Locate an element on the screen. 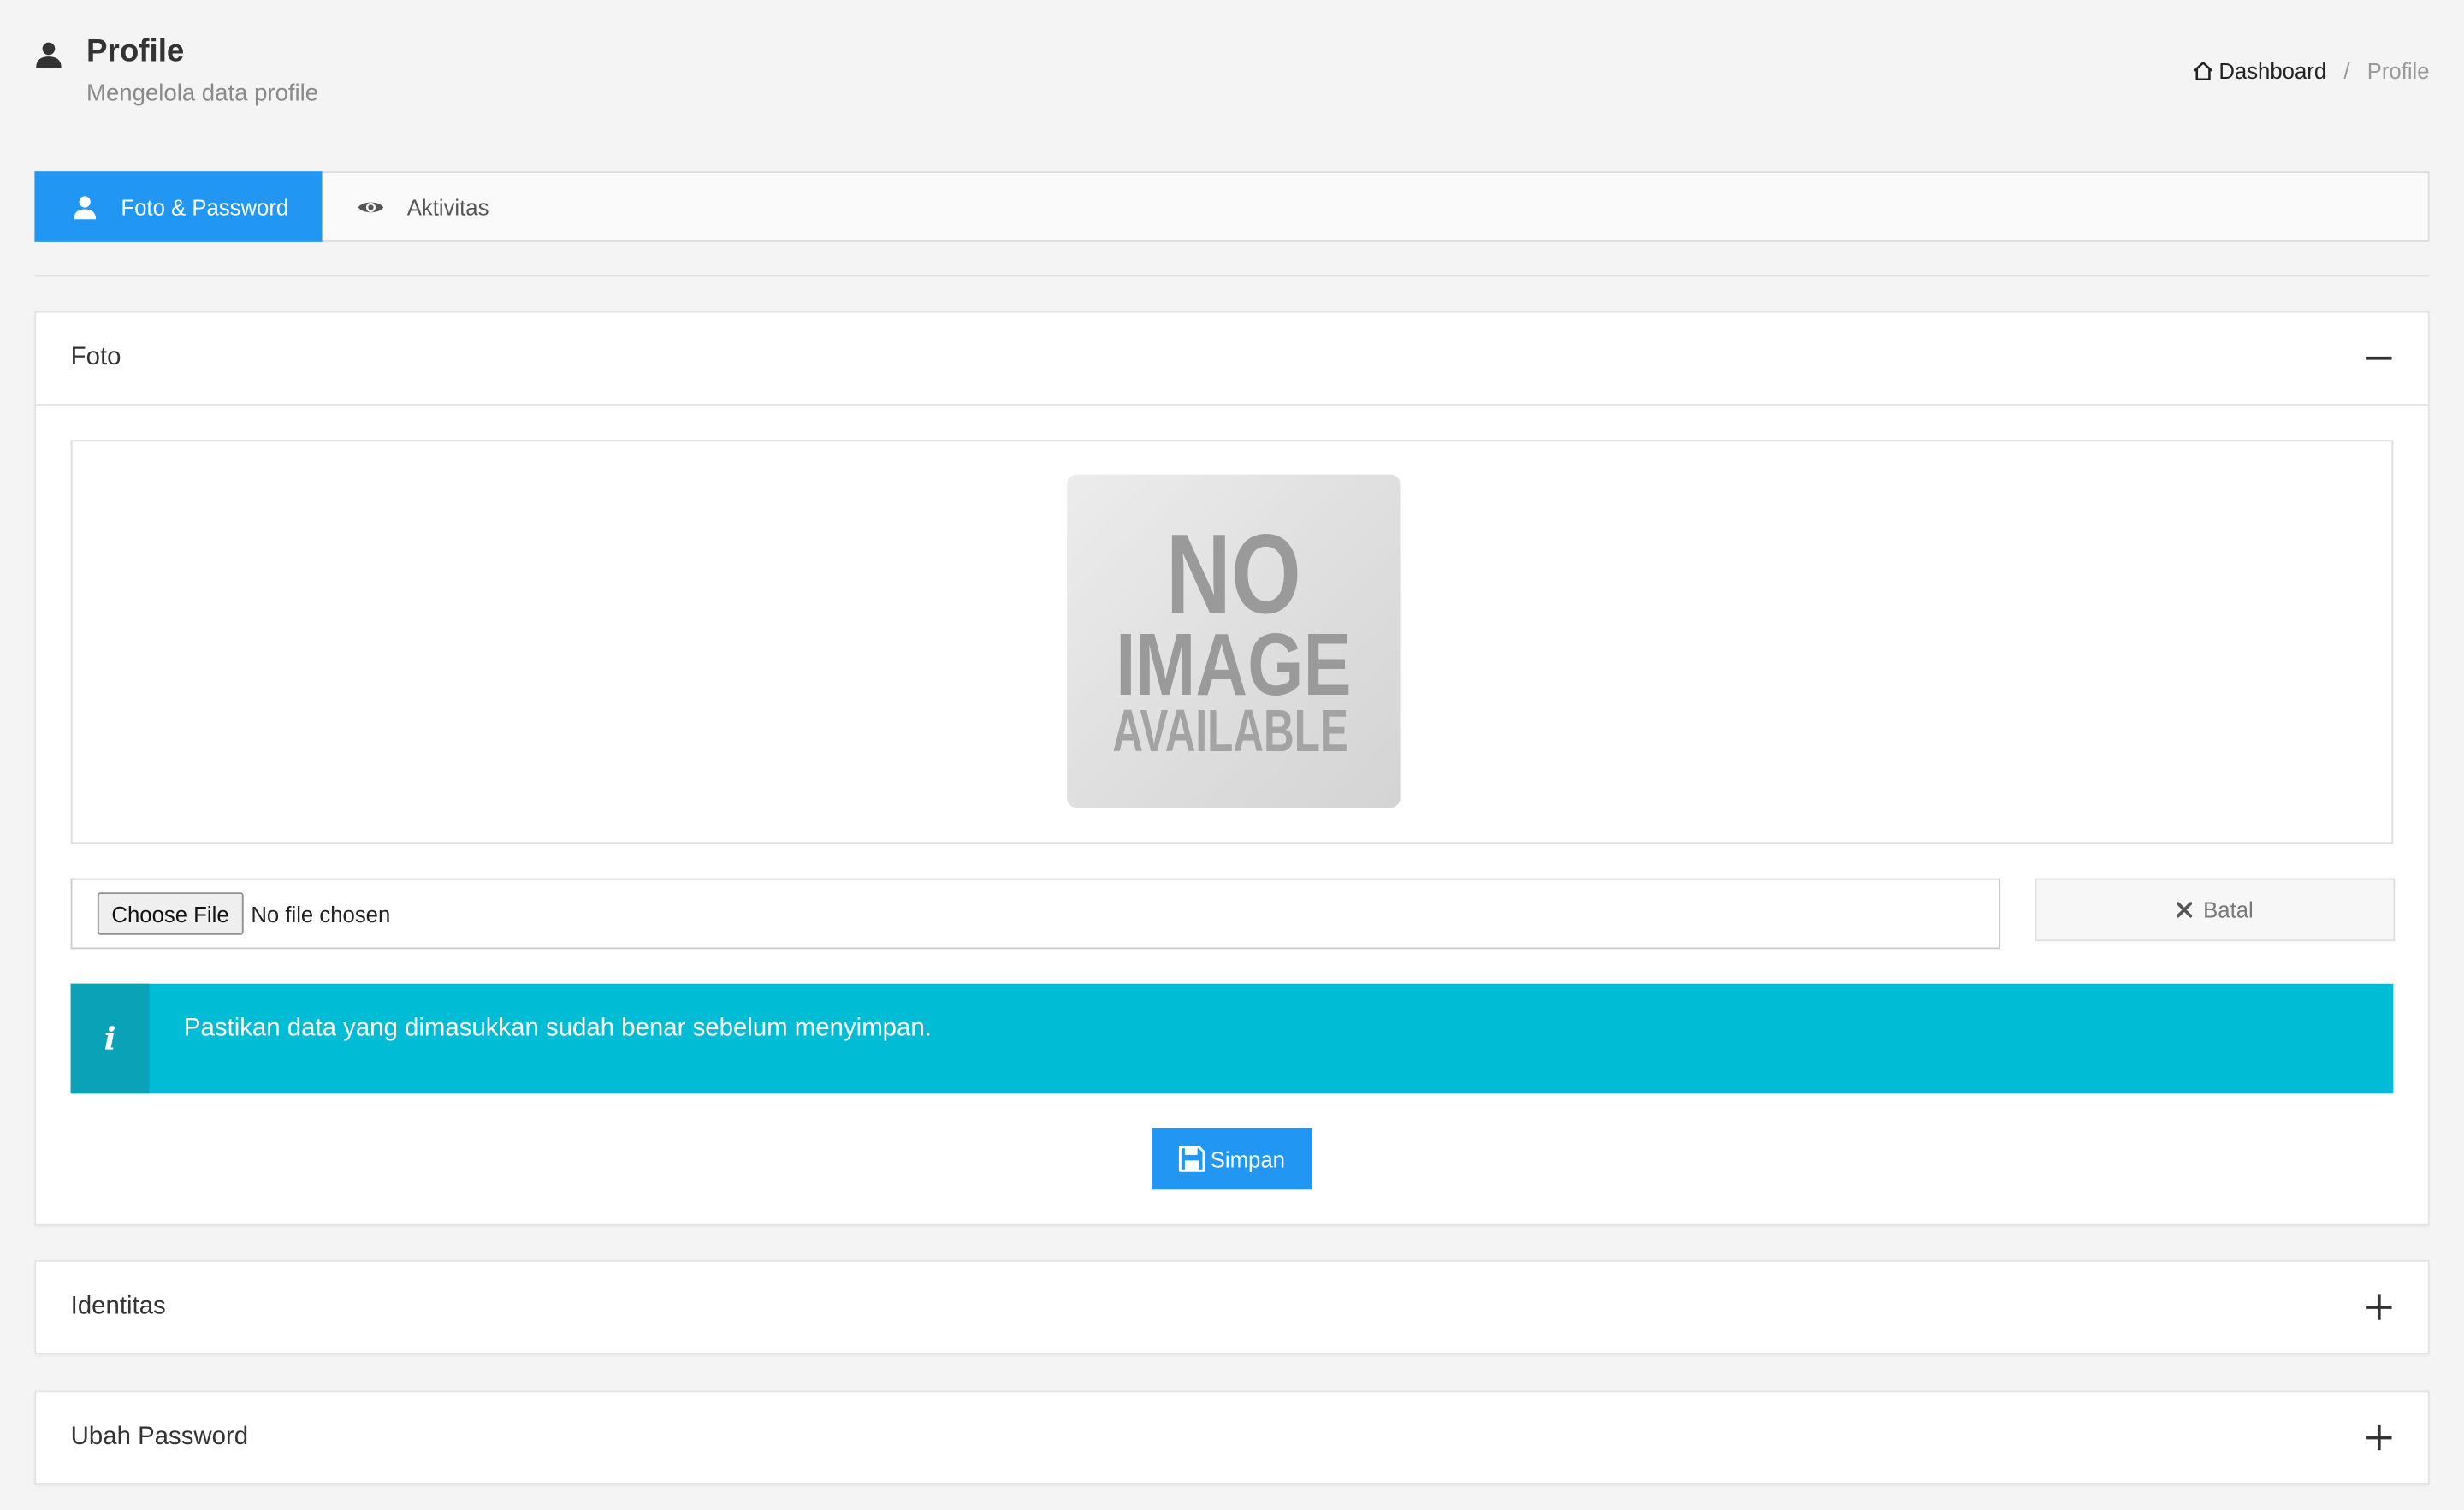 The height and width of the screenshot is (1510, 2464). panel-password-header: Ubah Password is located at coordinates (1232, 1438).